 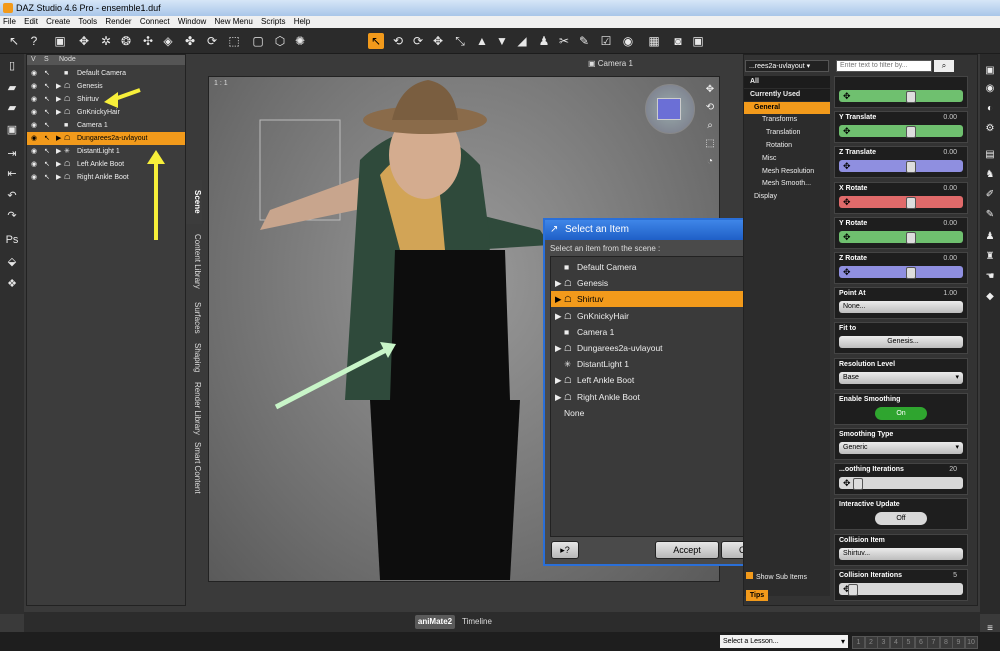 I want to click on transform-tool-icon: ◈, so click(x=168, y=41).